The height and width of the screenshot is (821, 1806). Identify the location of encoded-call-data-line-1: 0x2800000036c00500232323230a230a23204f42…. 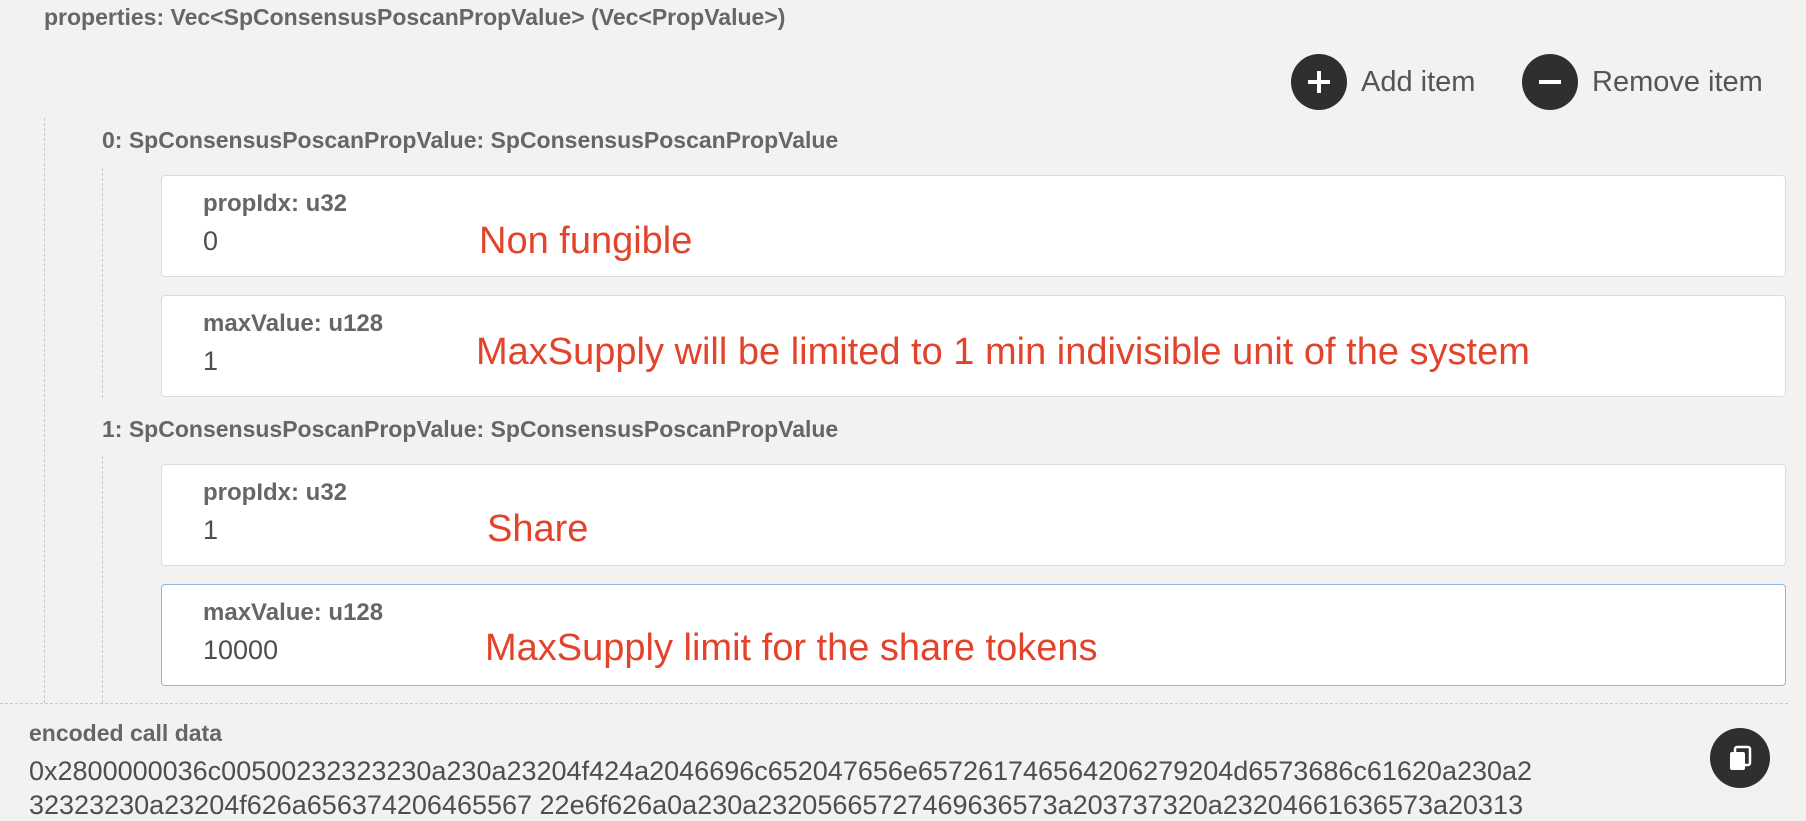
(781, 771).